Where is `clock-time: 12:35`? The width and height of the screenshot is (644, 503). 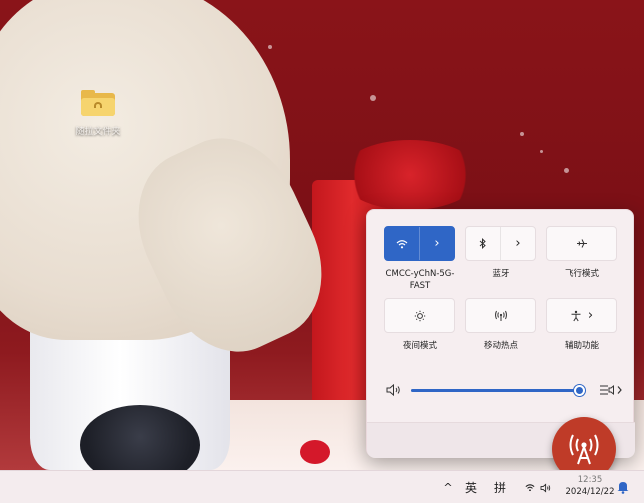 clock-time: 12:35 is located at coordinates (590, 480).